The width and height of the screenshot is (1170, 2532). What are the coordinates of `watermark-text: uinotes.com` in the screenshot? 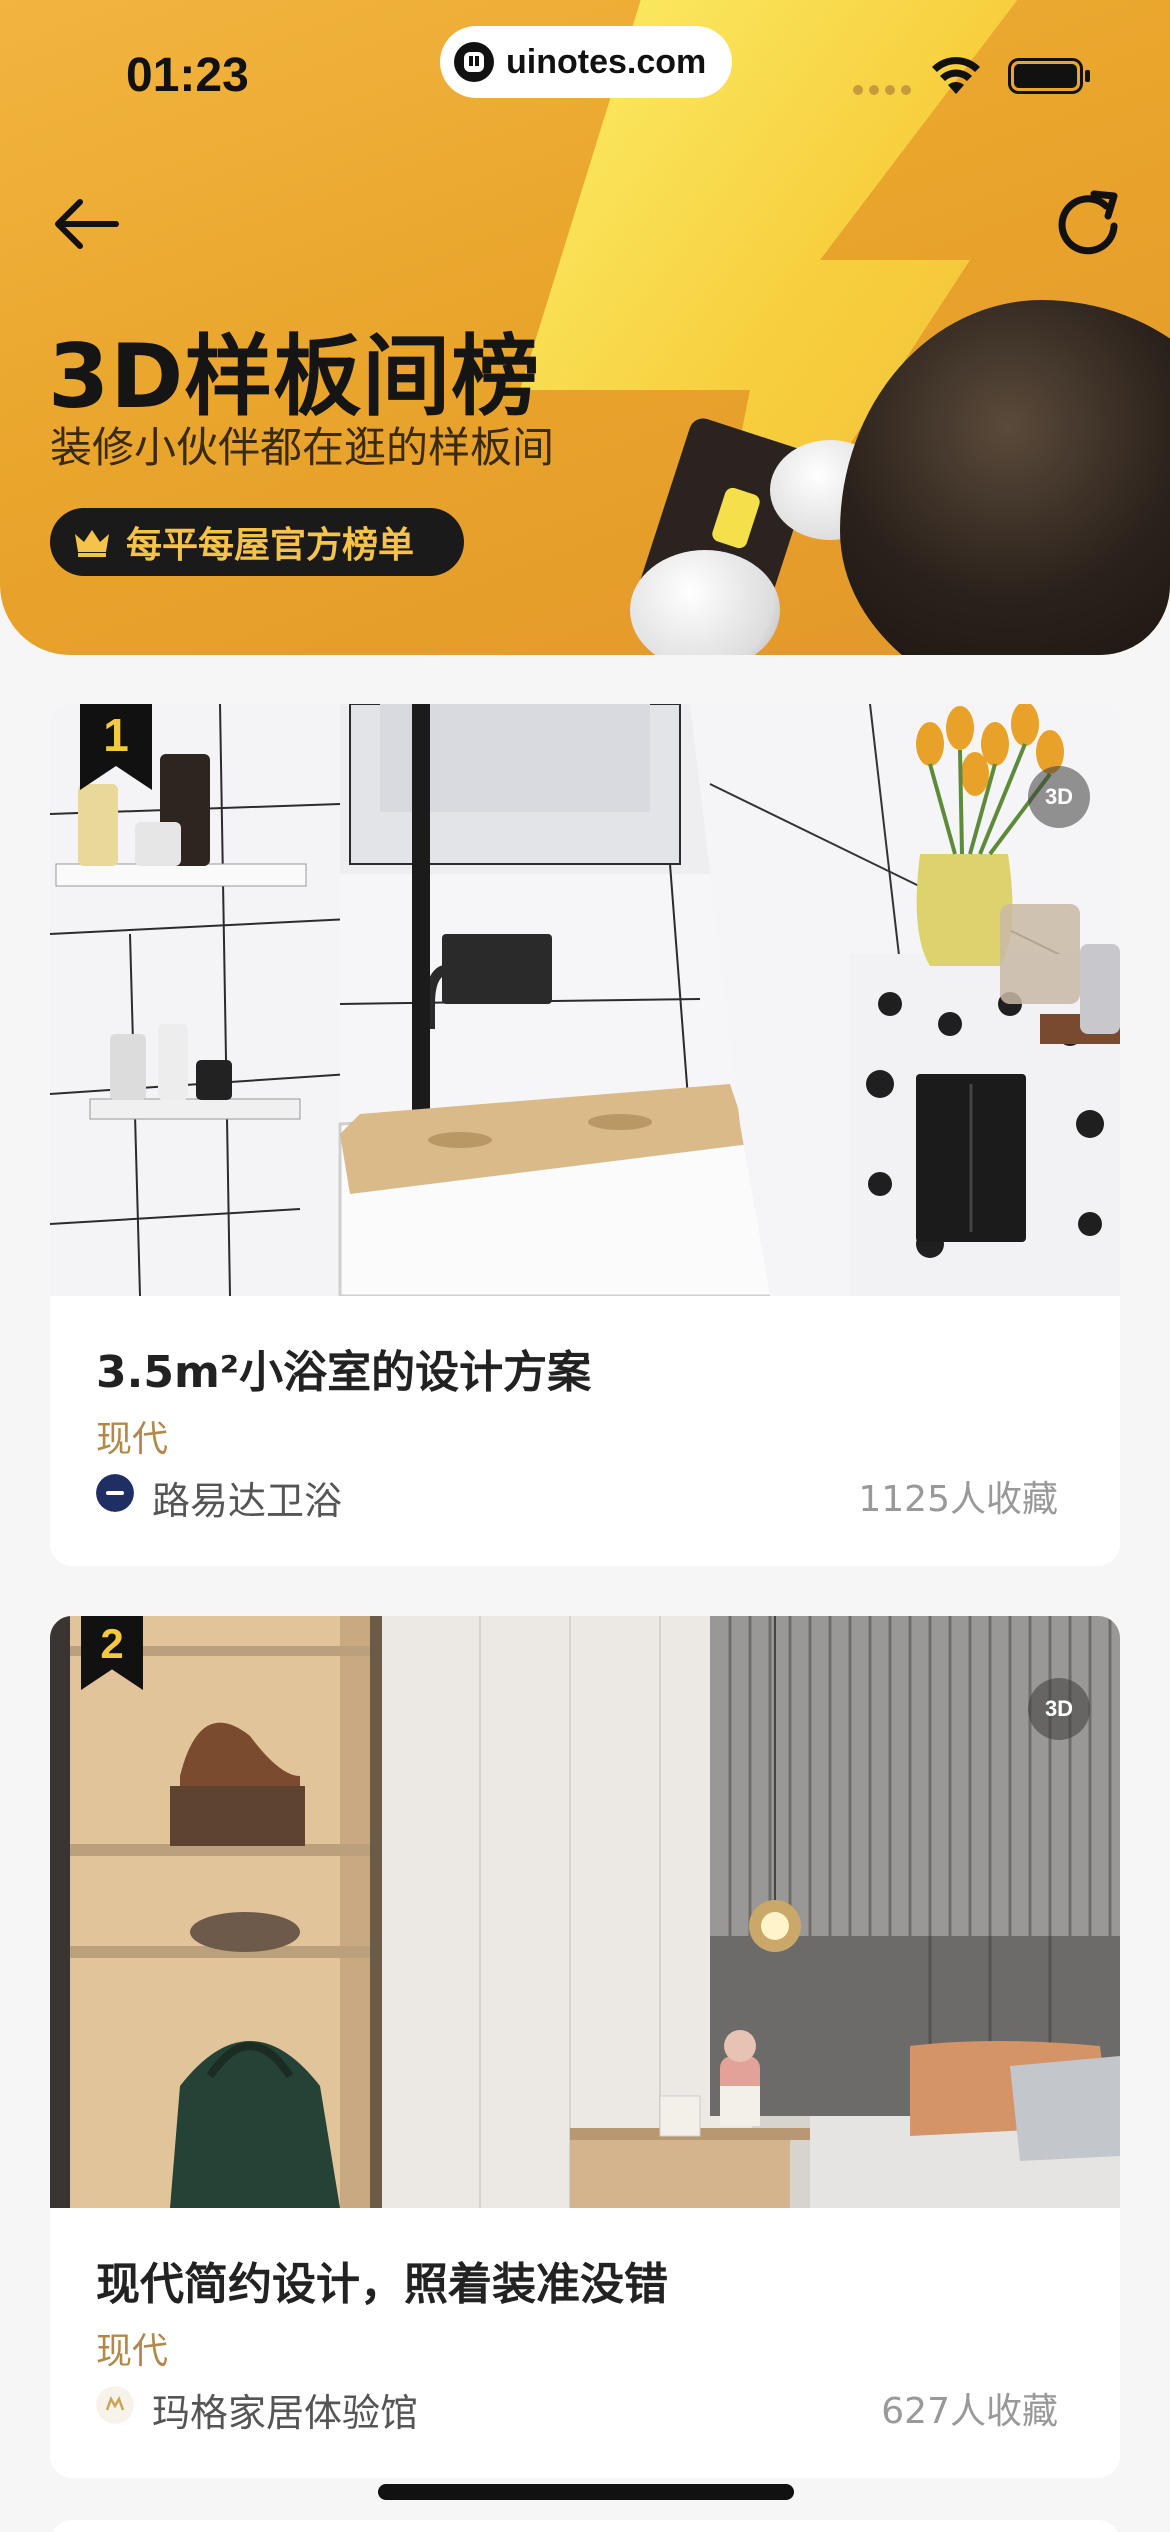 It's located at (606, 61).